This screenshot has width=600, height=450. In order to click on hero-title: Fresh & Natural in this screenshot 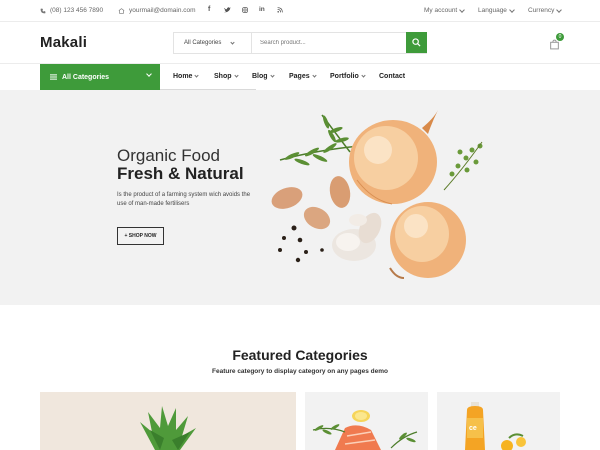, I will do `click(180, 173)`.